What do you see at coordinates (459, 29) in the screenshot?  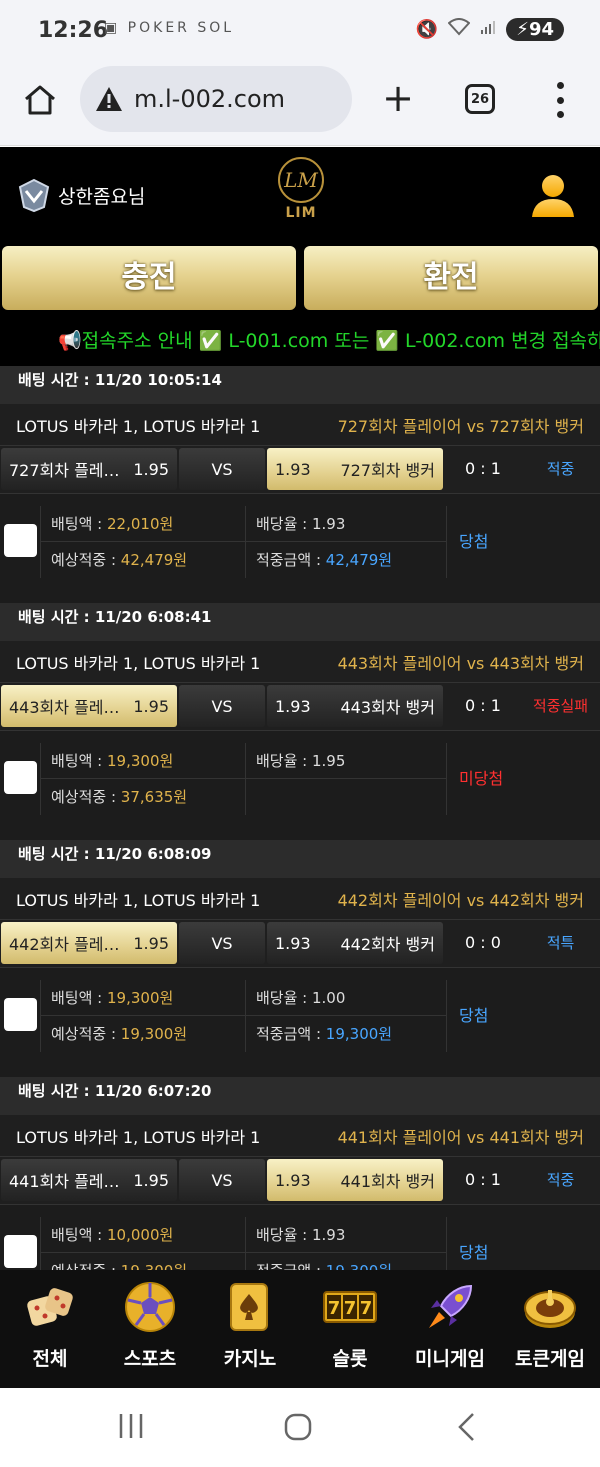 I see `wifi-icon` at bounding box center [459, 29].